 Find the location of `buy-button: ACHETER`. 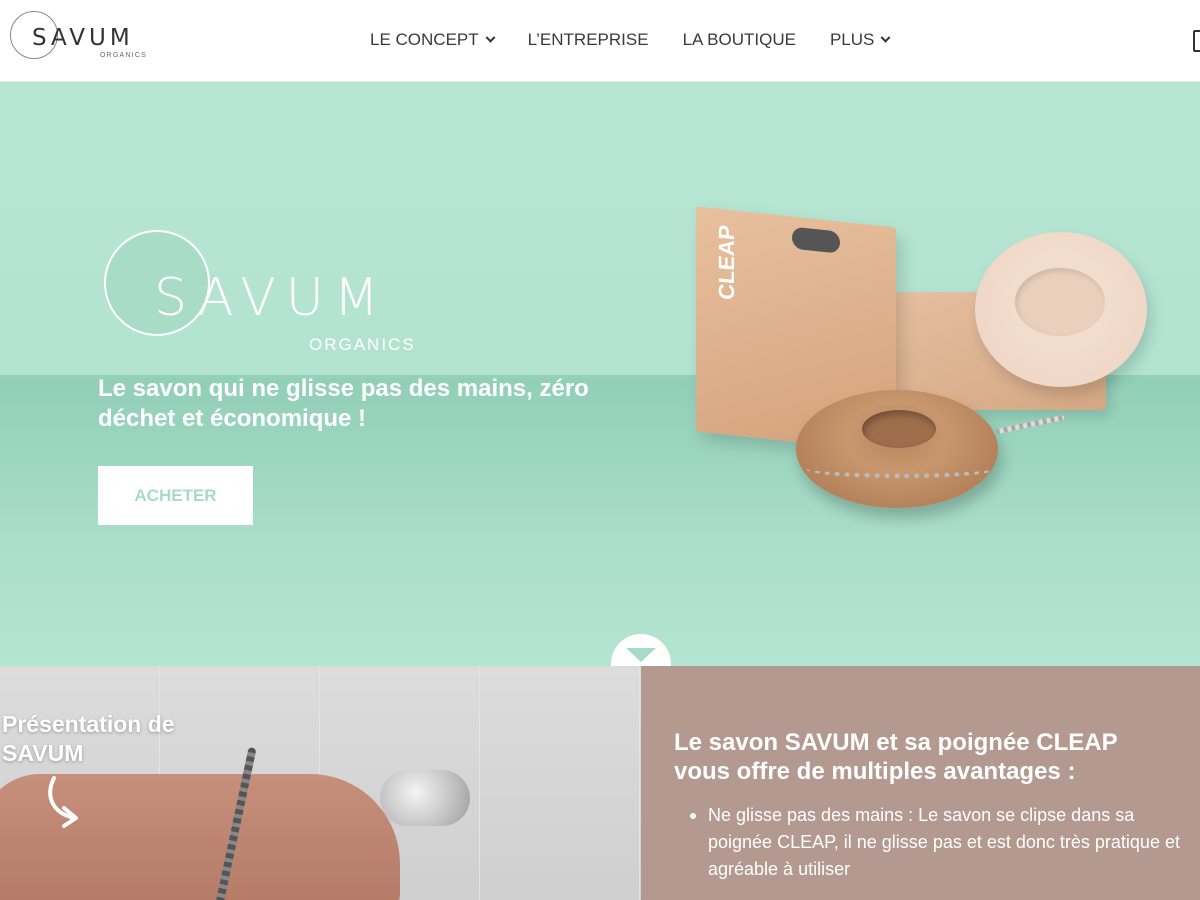

buy-button: ACHETER is located at coordinates (175, 495).